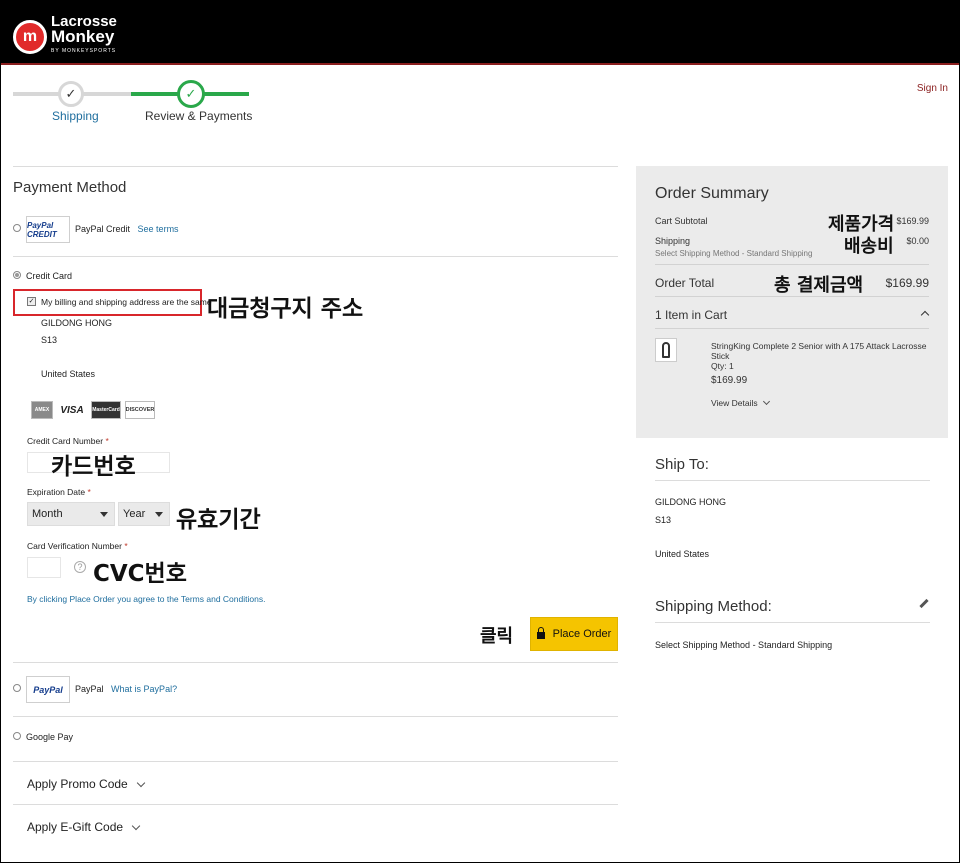  What do you see at coordinates (663, 520) in the screenshot?
I see `ship-to-line: S13` at bounding box center [663, 520].